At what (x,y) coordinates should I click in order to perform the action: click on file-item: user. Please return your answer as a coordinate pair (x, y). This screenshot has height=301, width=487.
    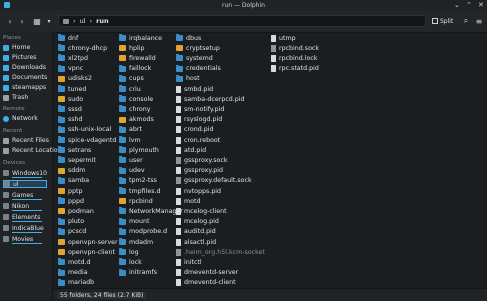
    Looking at the image, I should click on (131, 160).